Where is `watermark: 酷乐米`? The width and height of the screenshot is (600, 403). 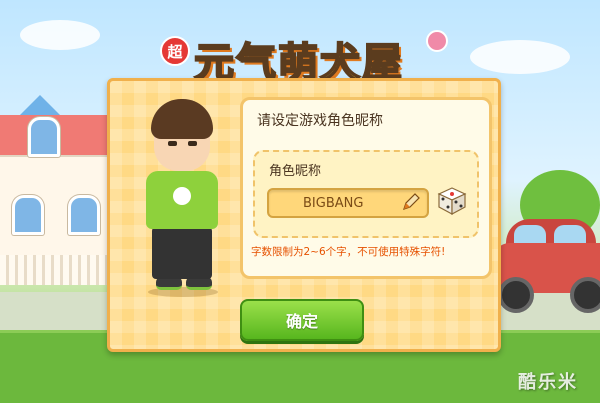
watermark: 酷乐米 is located at coordinates (548, 382).